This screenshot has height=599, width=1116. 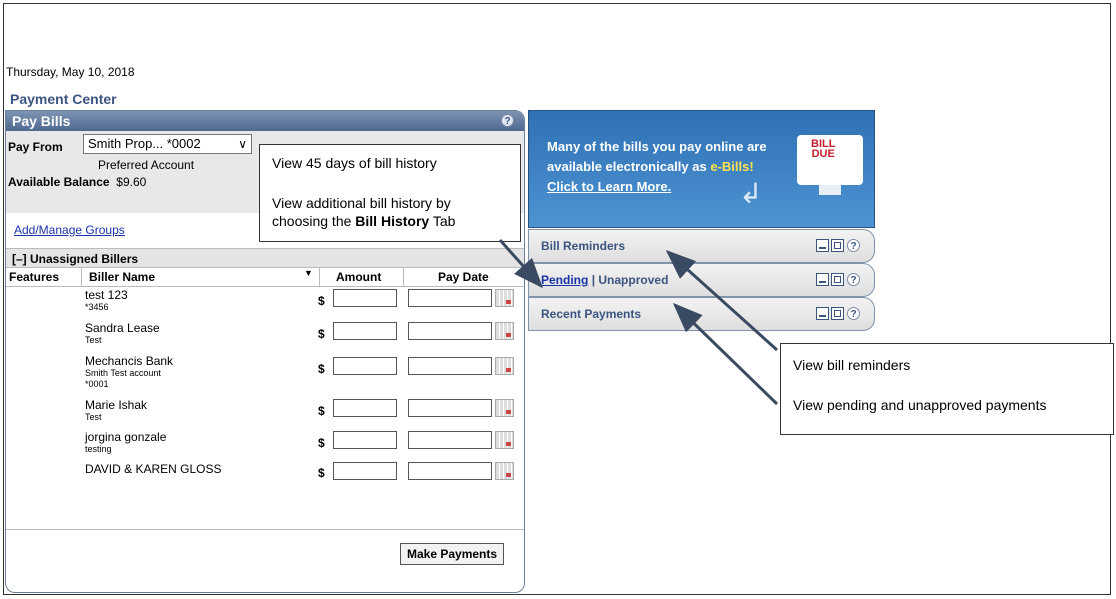 What do you see at coordinates (314, 221) in the screenshot?
I see `callout-text: choosing the` at bounding box center [314, 221].